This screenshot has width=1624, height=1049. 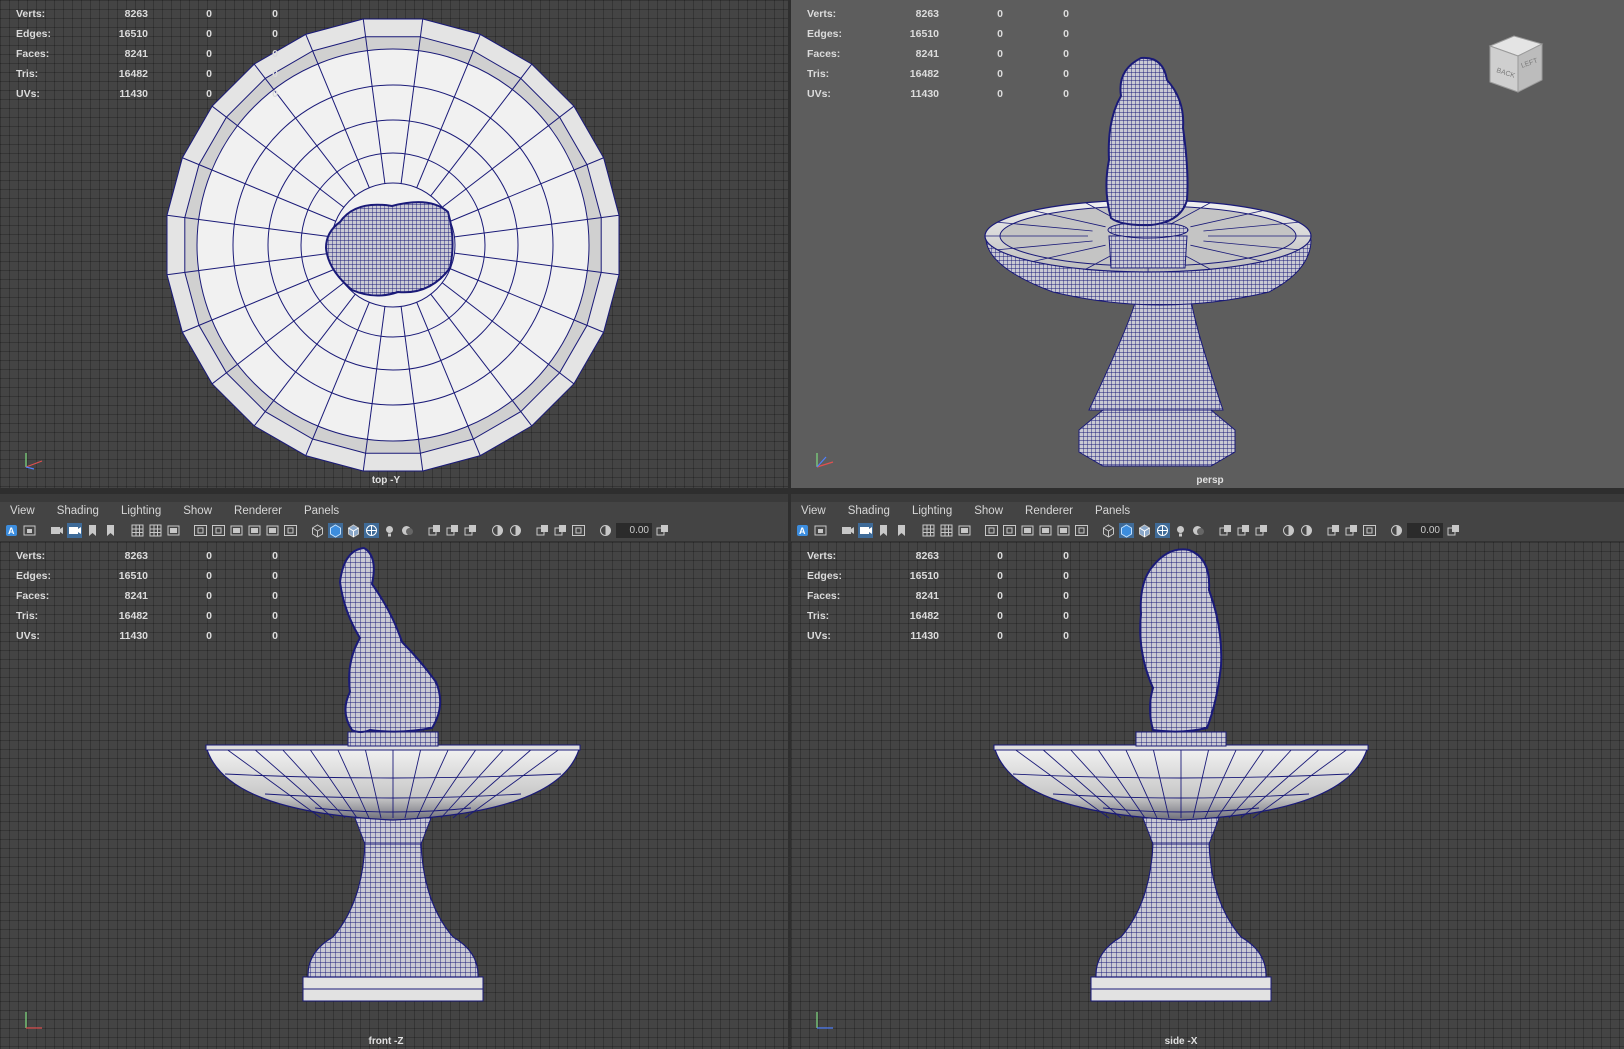 I want to click on view-cube: BACK LEFT, so click(x=1517, y=65).